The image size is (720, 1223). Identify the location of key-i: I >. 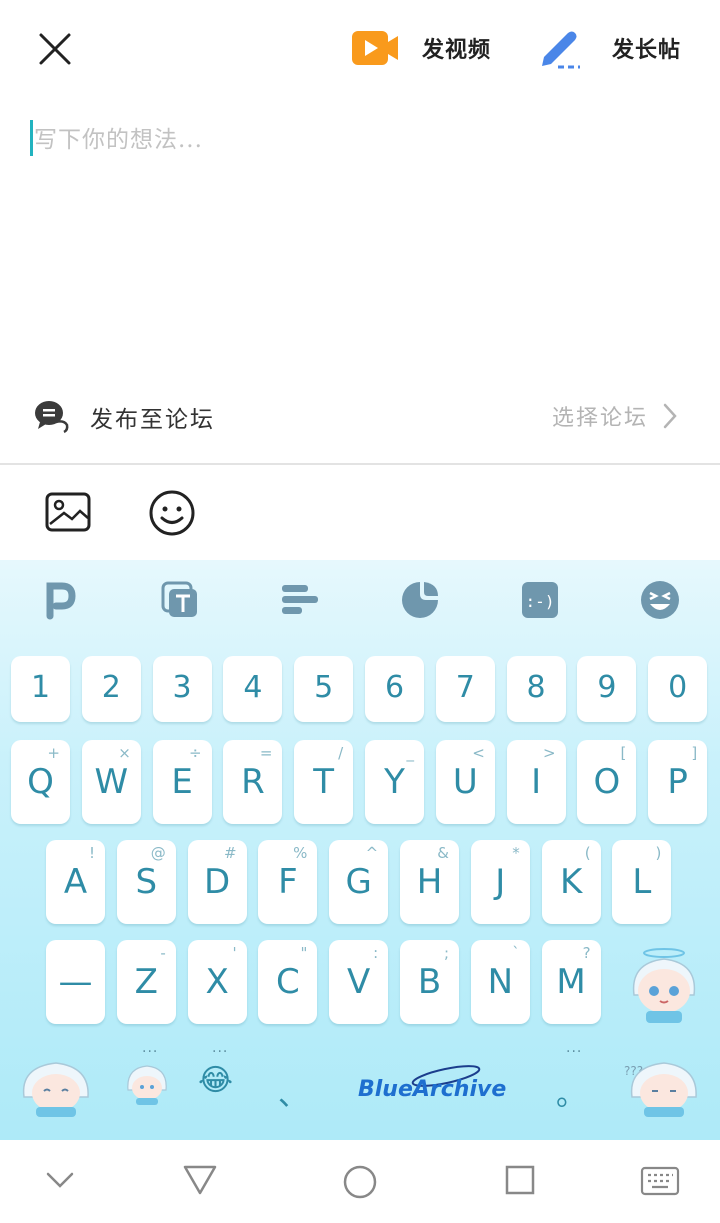
(536, 782).